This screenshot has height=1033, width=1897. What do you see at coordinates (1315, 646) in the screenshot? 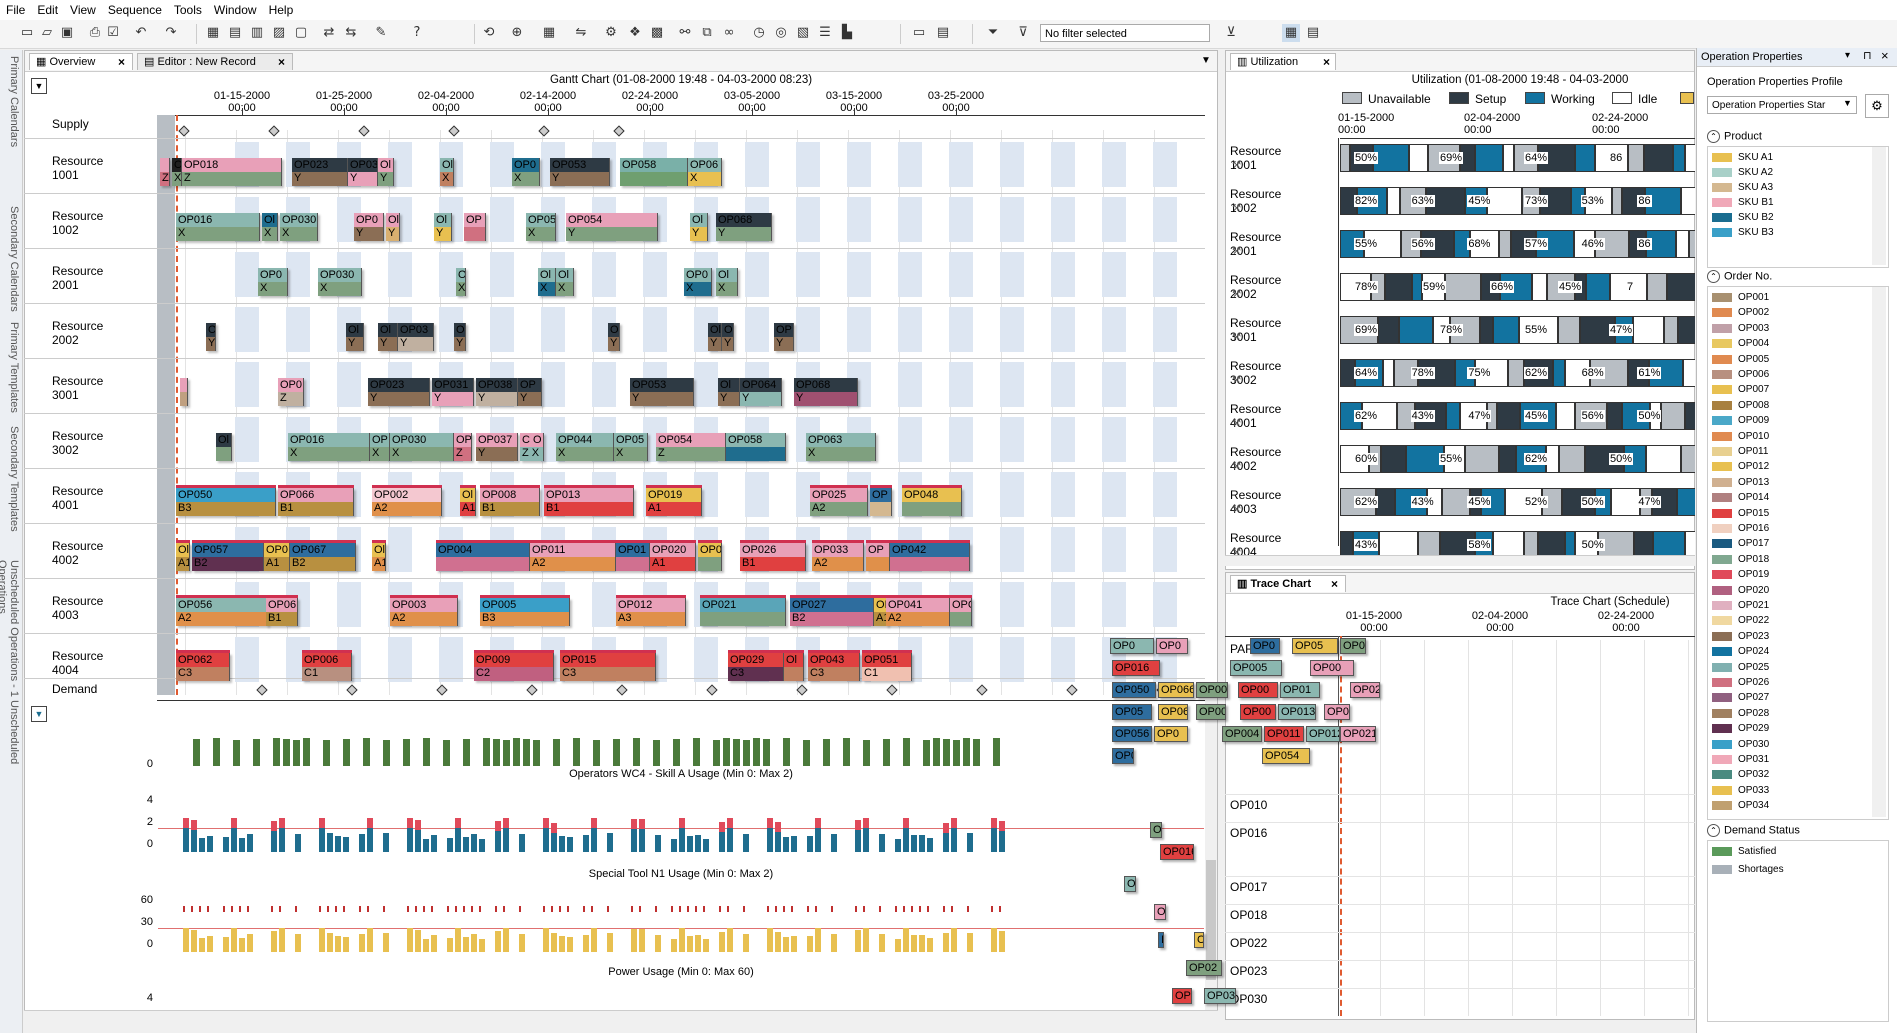
I see `trace-chip: OP05` at bounding box center [1315, 646].